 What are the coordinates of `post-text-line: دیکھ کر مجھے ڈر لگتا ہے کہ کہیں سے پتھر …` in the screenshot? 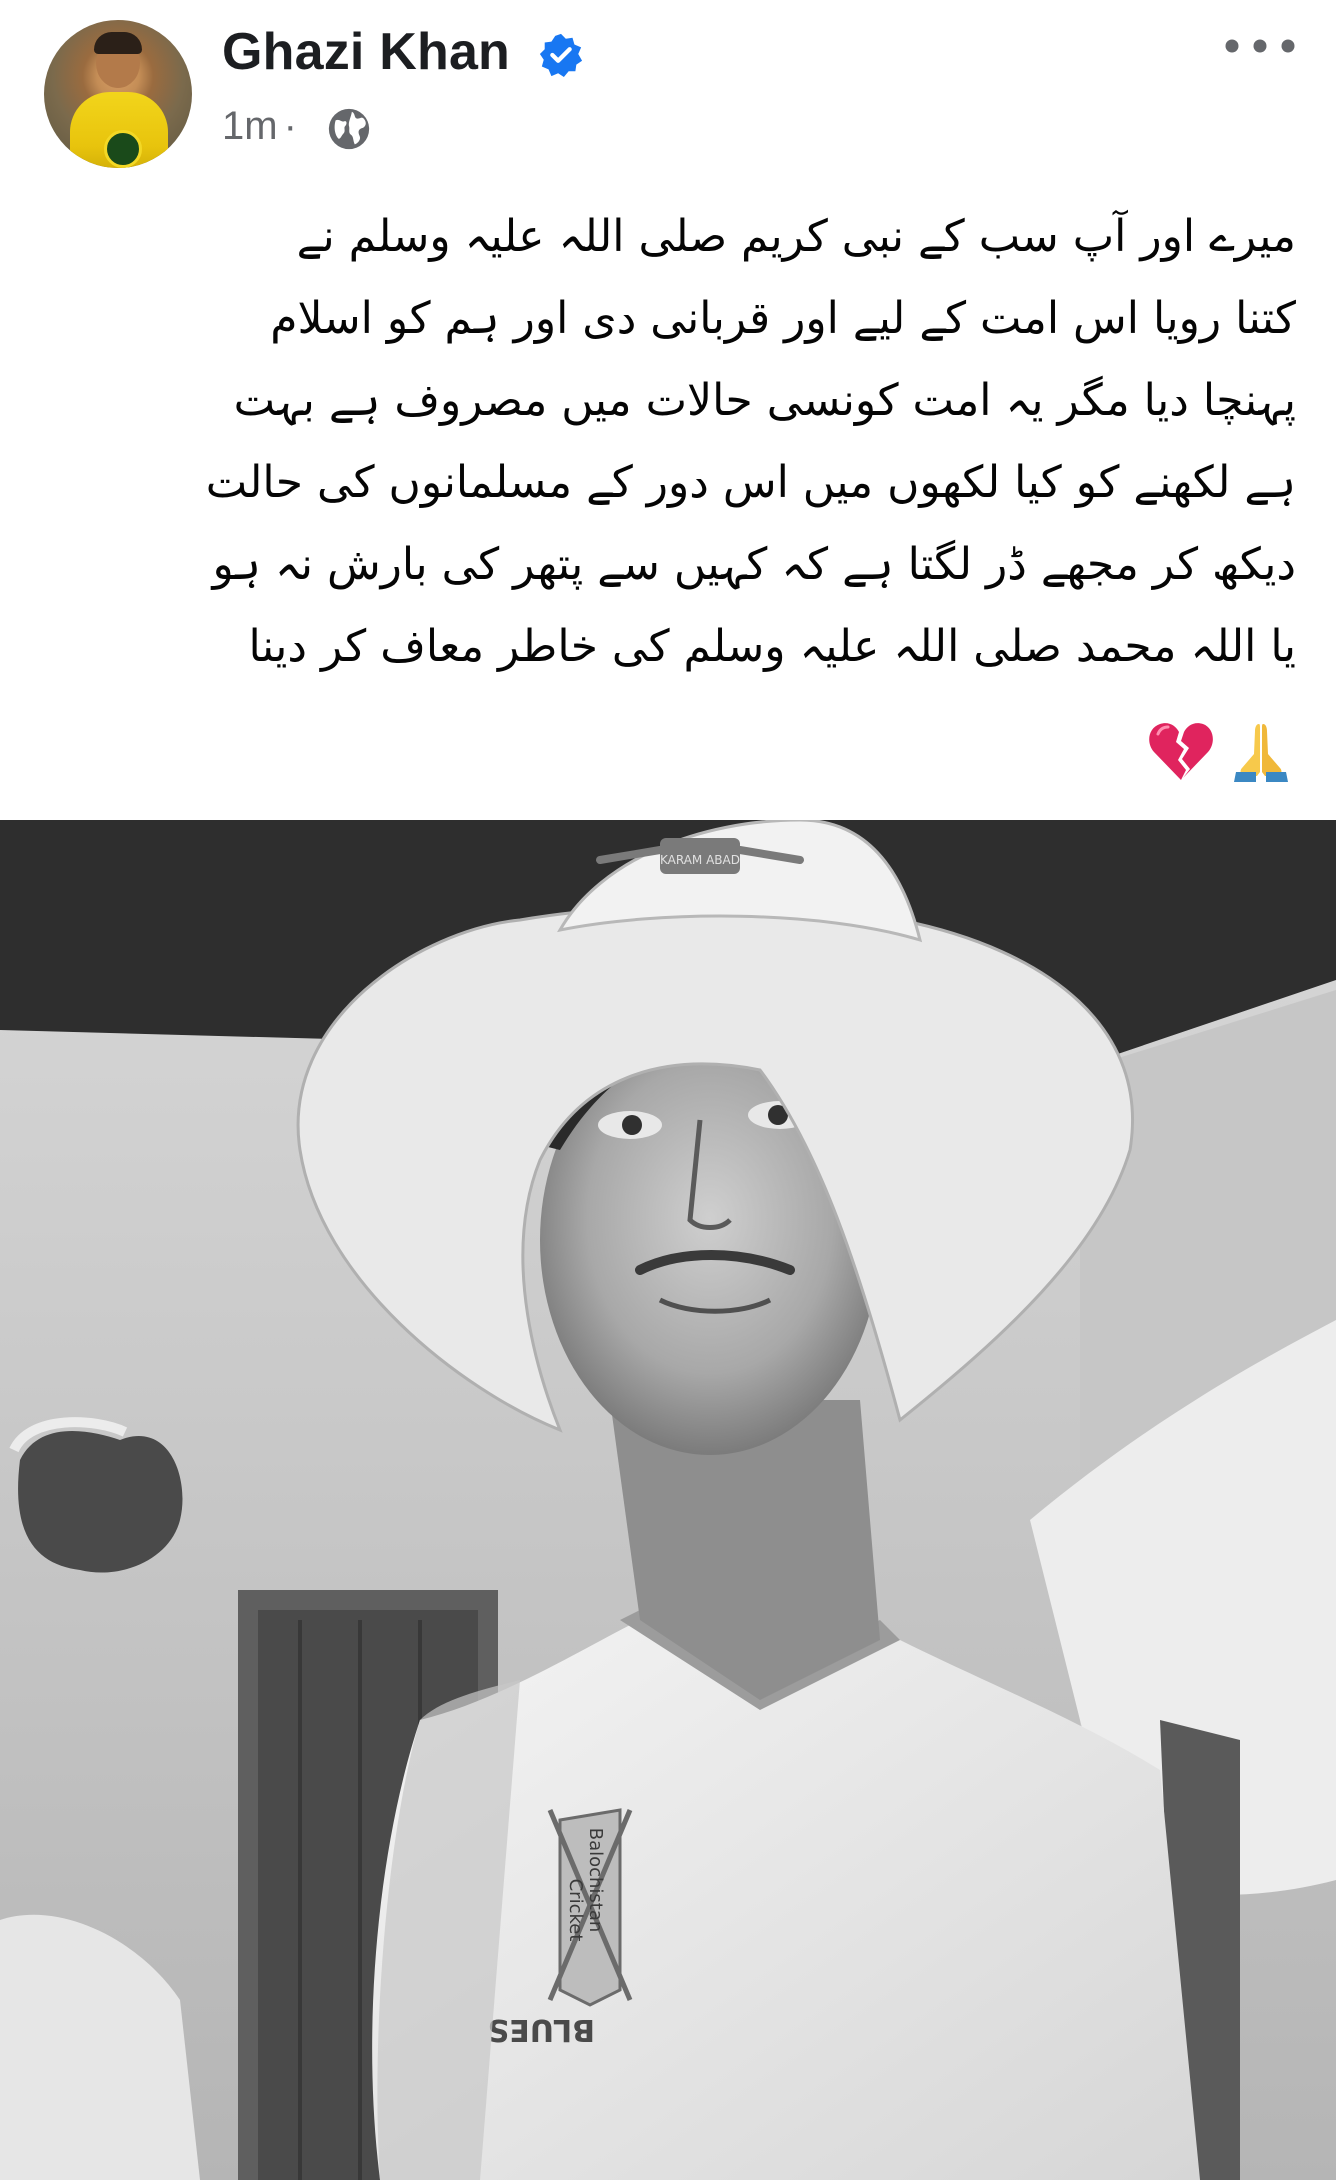 It's located at (754, 564).